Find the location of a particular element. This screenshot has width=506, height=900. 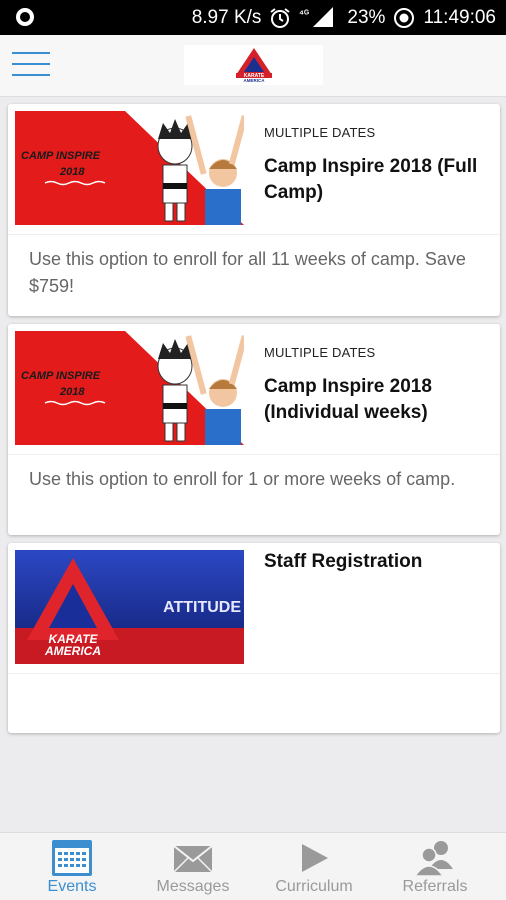

staff-banner-image: KARATE AMERICA ATTITUDE is located at coordinates (129, 607).